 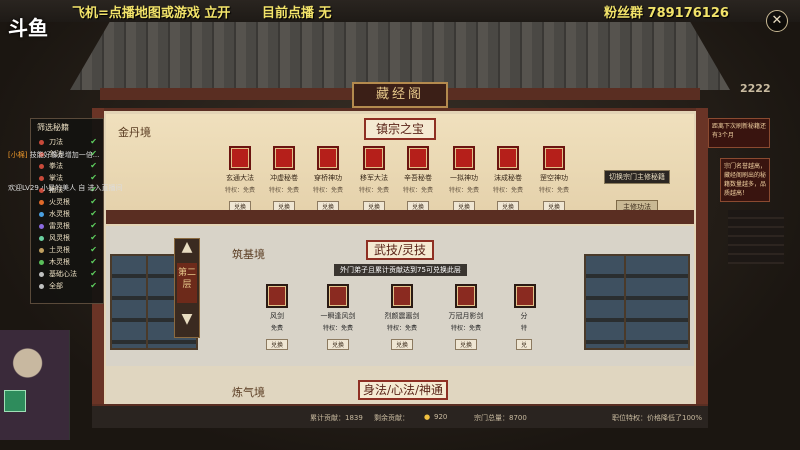 What do you see at coordinates (508, 179) in the screenshot?
I see `book-card: 沫成秘卷 特权：免费 兑换` at bounding box center [508, 179].